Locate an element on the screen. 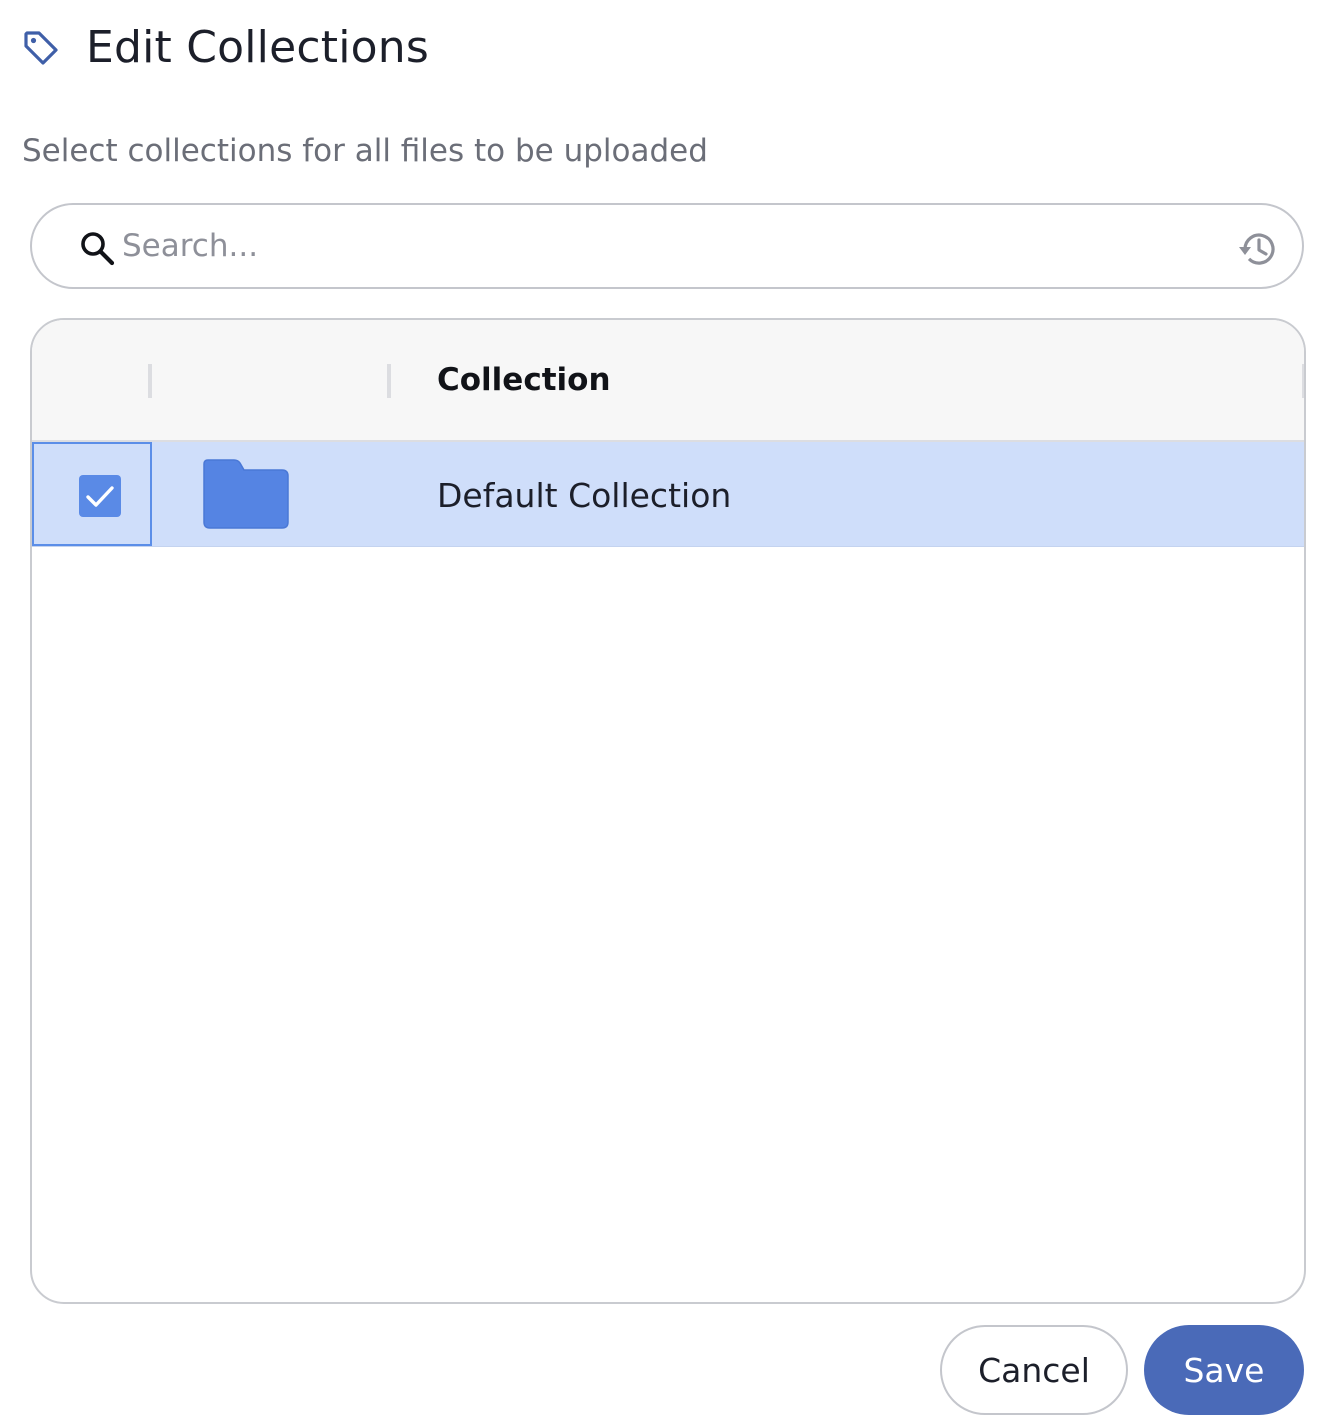 Image resolution: width=1344 pixels, height=1422 pixels. search-bar is located at coordinates (667, 246).